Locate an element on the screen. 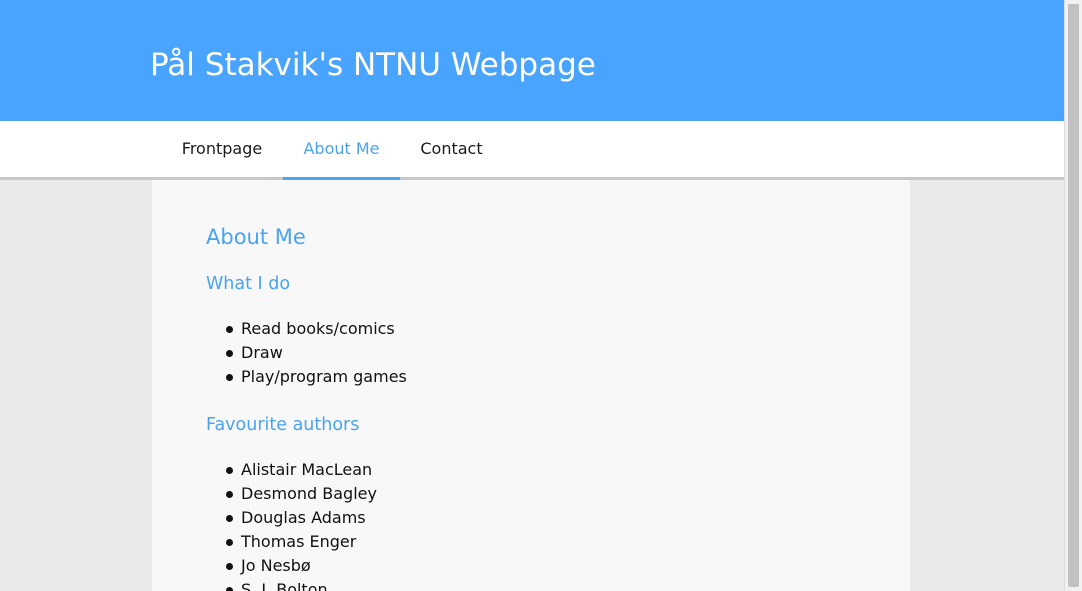 The width and height of the screenshot is (1082, 591). list-item-text: Thomas Enger is located at coordinates (299, 541).